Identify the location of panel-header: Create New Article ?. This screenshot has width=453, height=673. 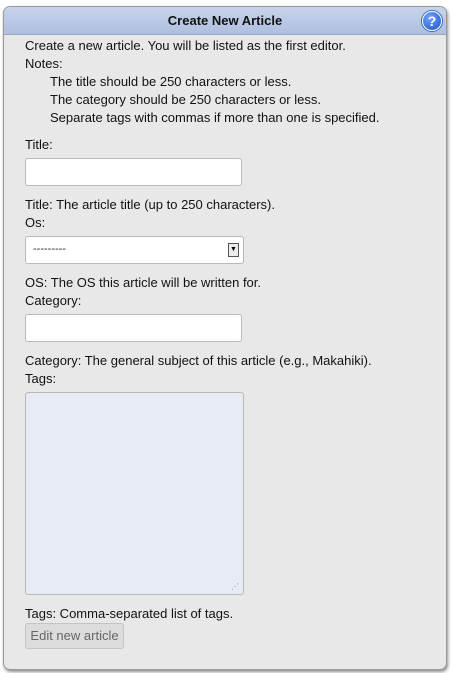
(225, 21).